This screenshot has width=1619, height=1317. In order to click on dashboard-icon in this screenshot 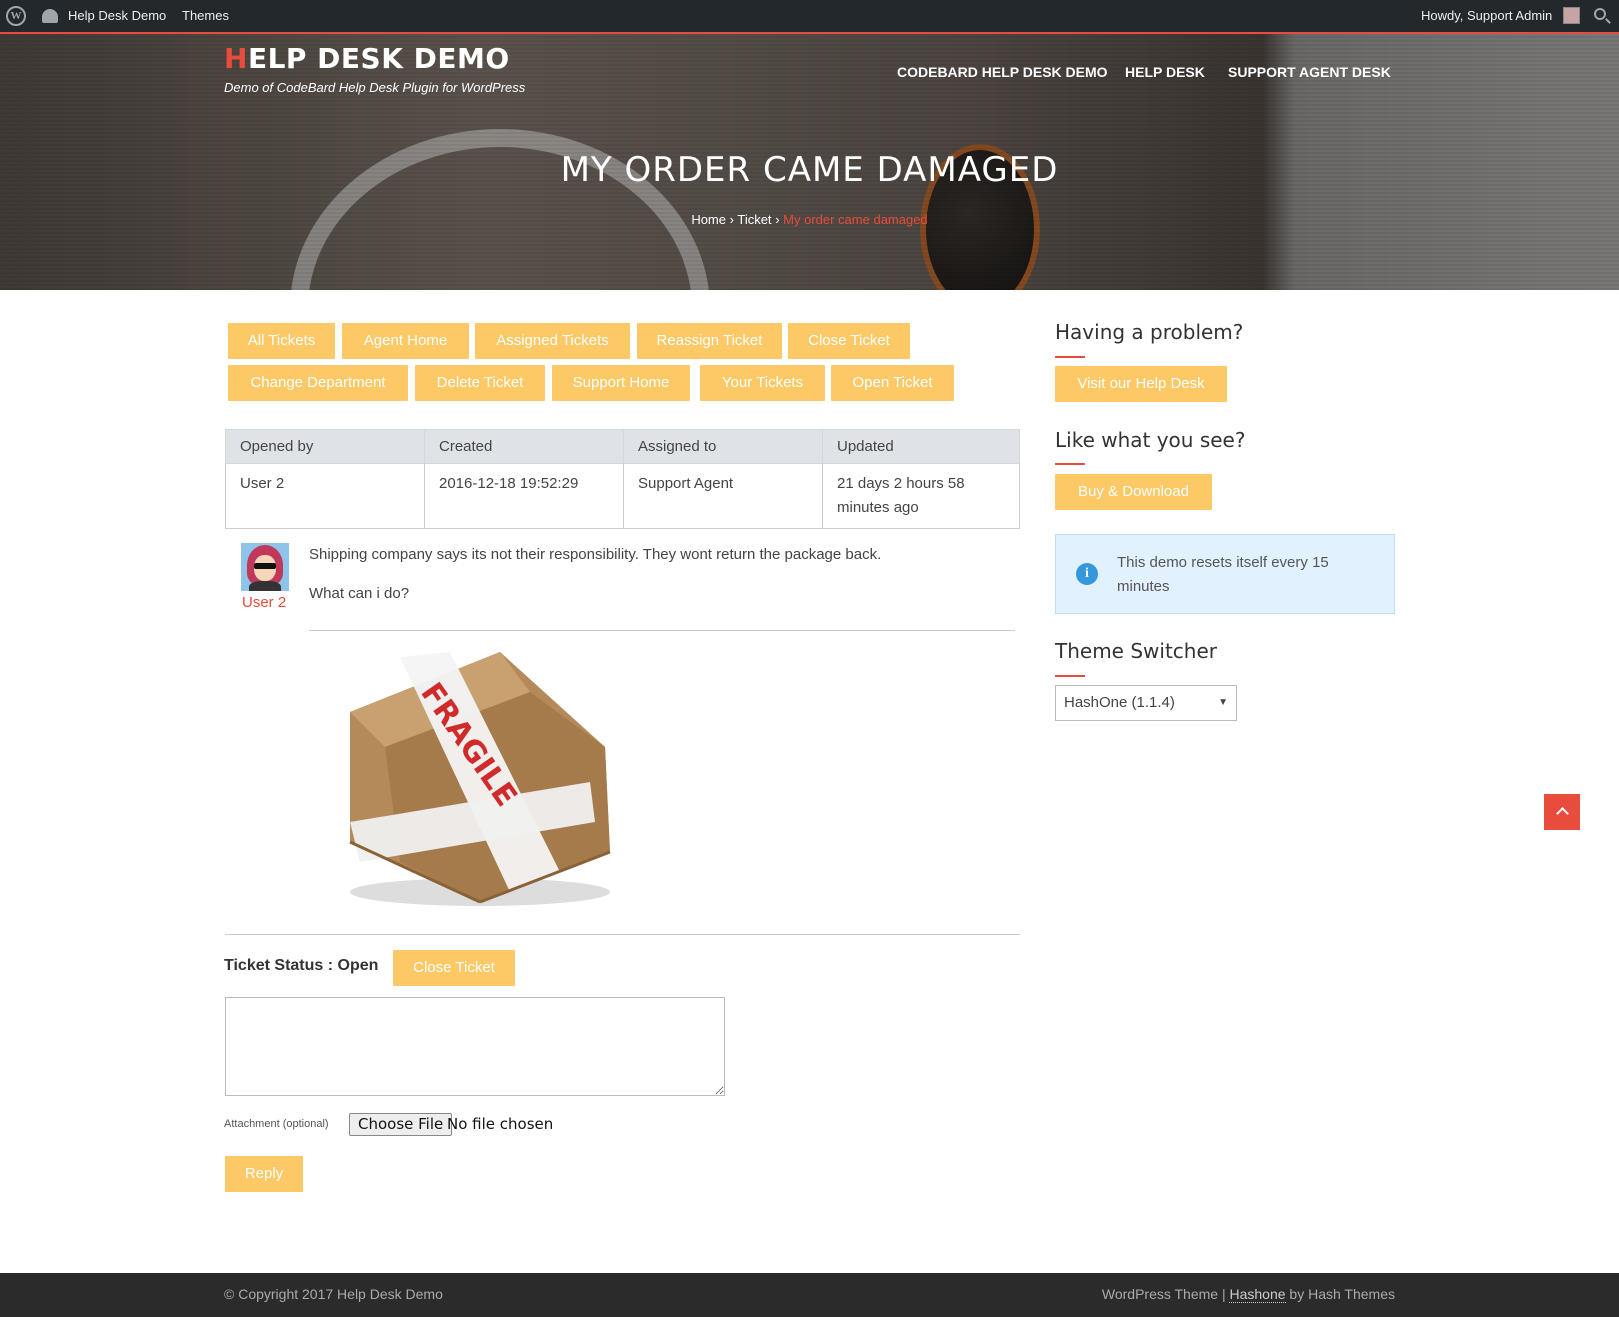, I will do `click(50, 16)`.